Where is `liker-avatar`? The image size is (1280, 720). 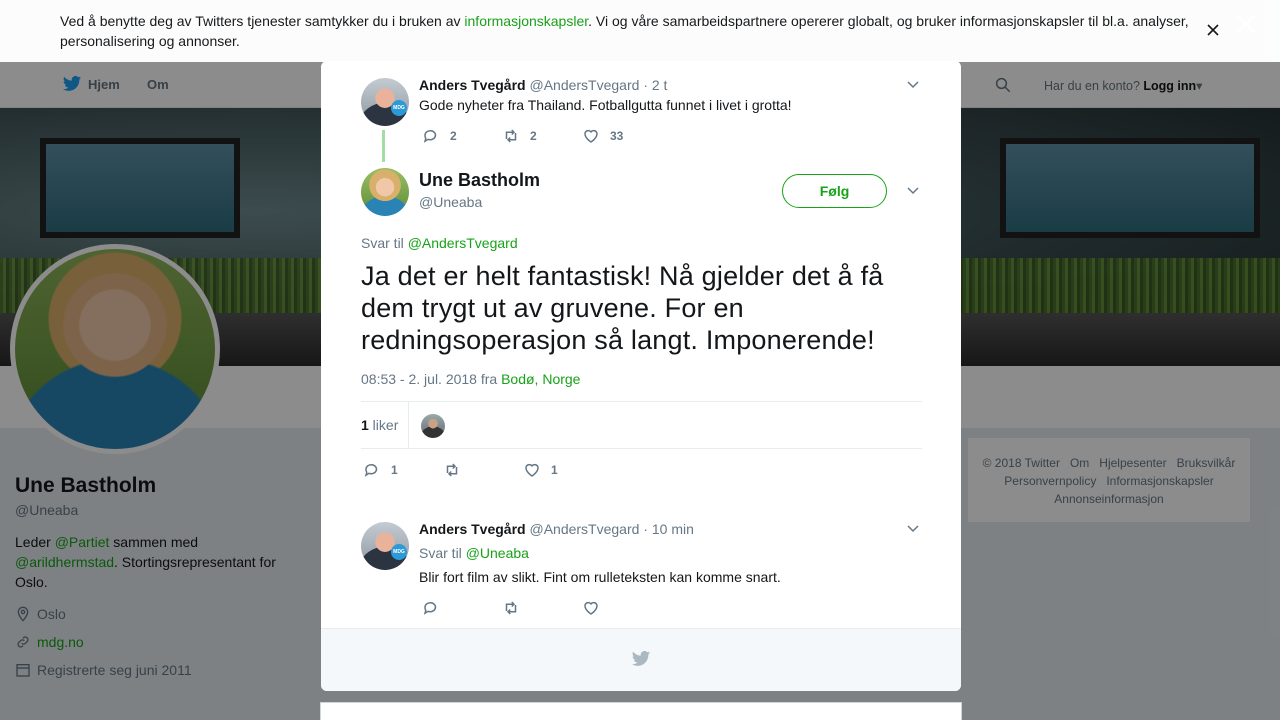 liker-avatar is located at coordinates (433, 426).